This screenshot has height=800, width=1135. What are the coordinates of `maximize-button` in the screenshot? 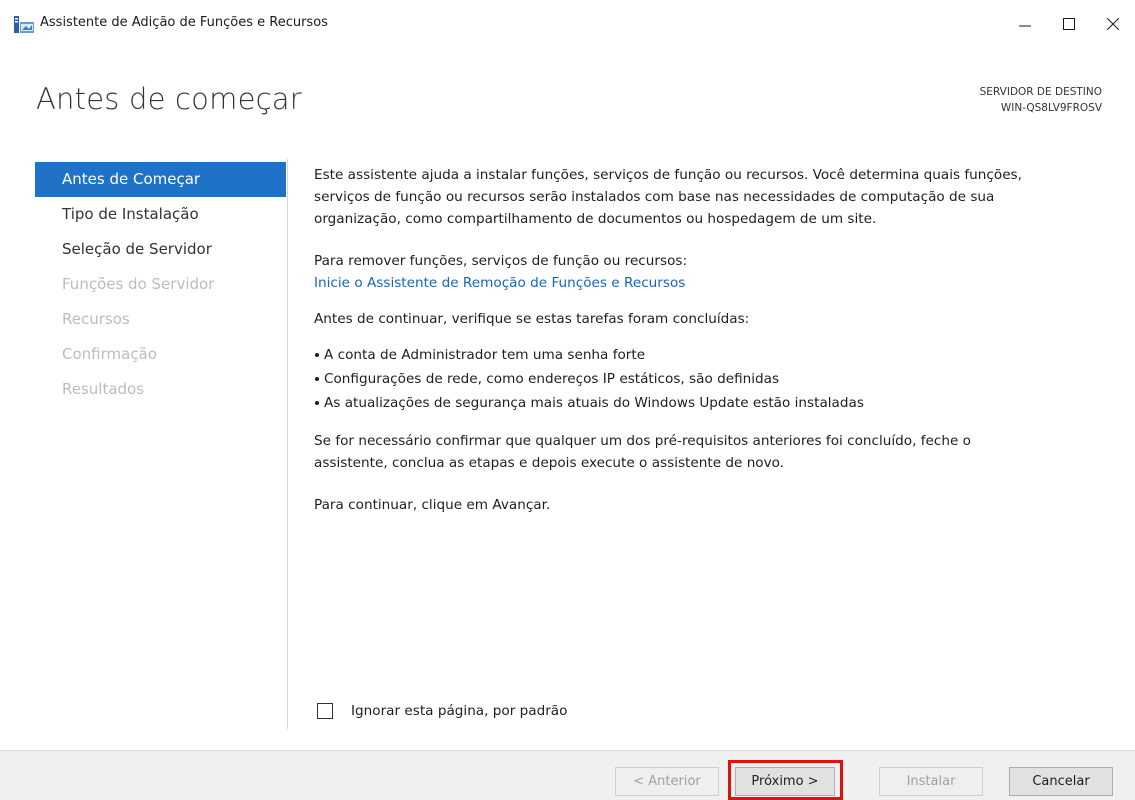 It's located at (1069, 24).